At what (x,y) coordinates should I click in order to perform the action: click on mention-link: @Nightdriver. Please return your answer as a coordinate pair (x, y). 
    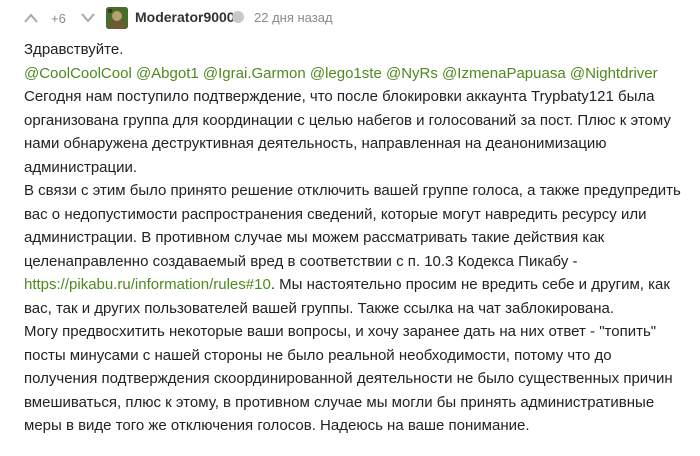
    Looking at the image, I should click on (614, 73).